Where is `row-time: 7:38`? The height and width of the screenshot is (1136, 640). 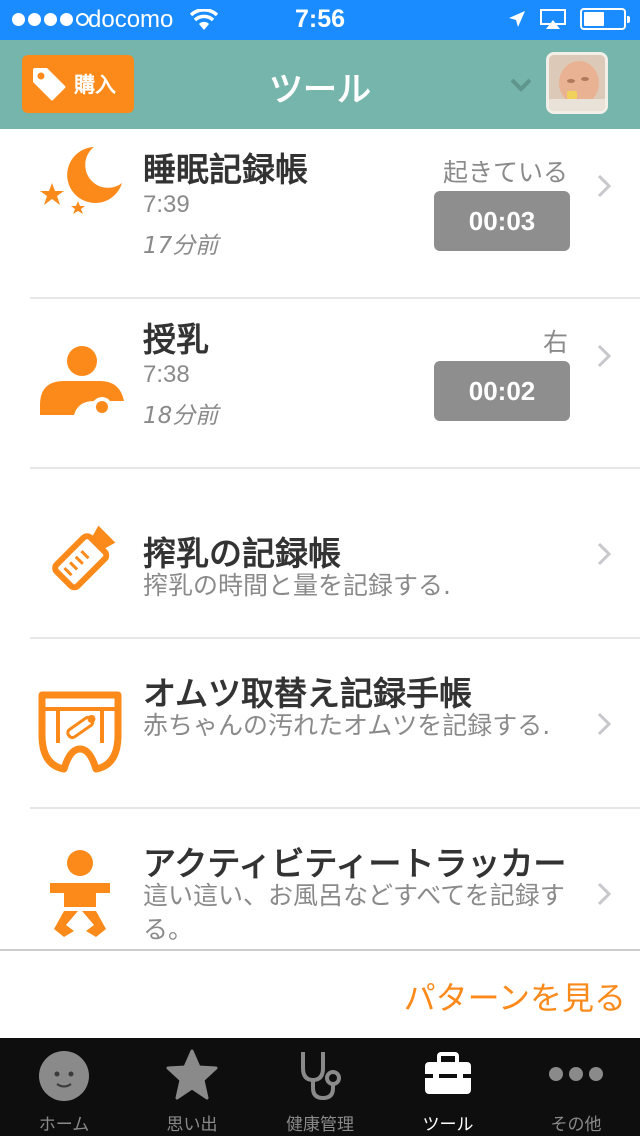 row-time: 7:38 is located at coordinates (166, 374).